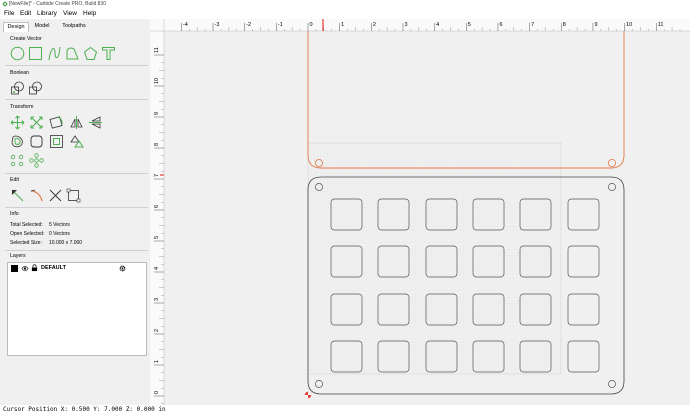 This screenshot has width=690, height=414. What do you see at coordinates (54, 53) in the screenshot?
I see `polyline-tool-icon` at bounding box center [54, 53].